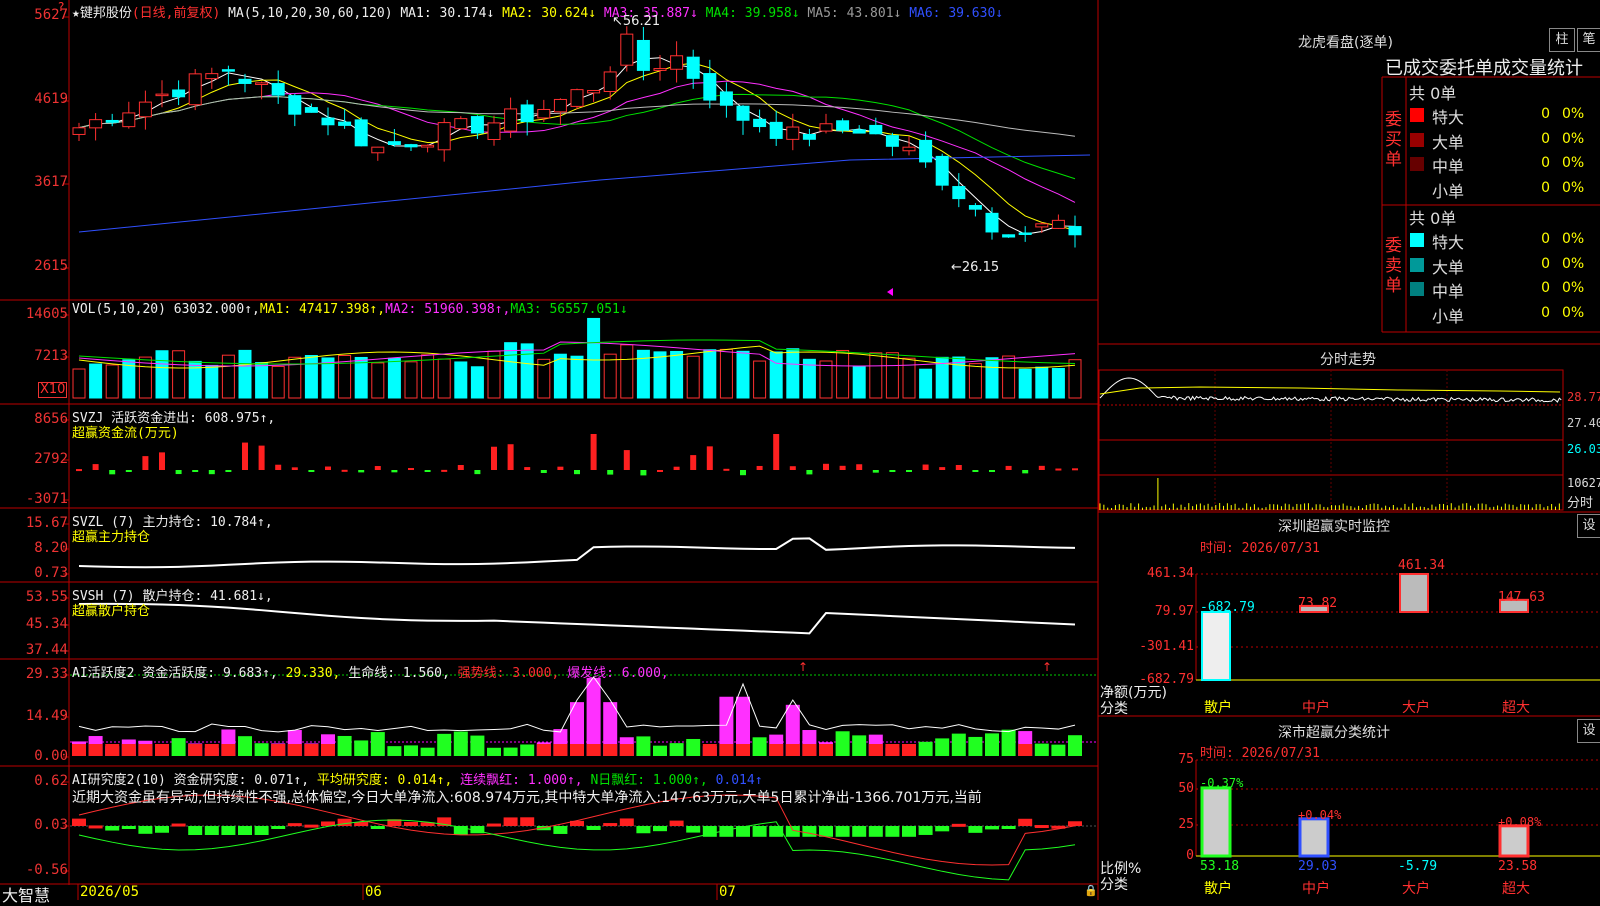 The height and width of the screenshot is (906, 1600). What do you see at coordinates (46, 716) in the screenshot?
I see `ai-active-axis-label: 14.49` at bounding box center [46, 716].